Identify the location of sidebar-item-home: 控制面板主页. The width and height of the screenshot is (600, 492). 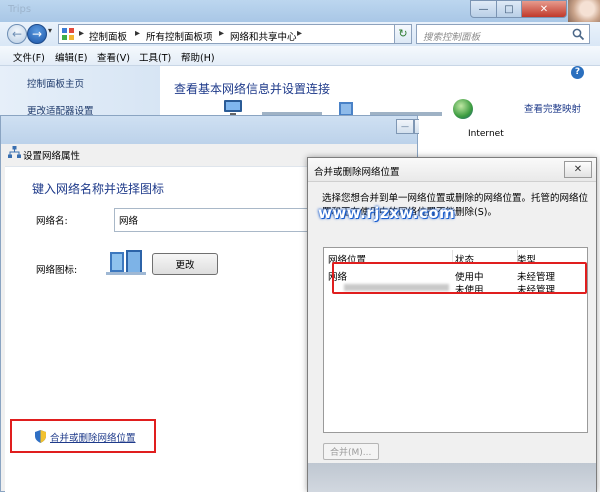
(55, 83).